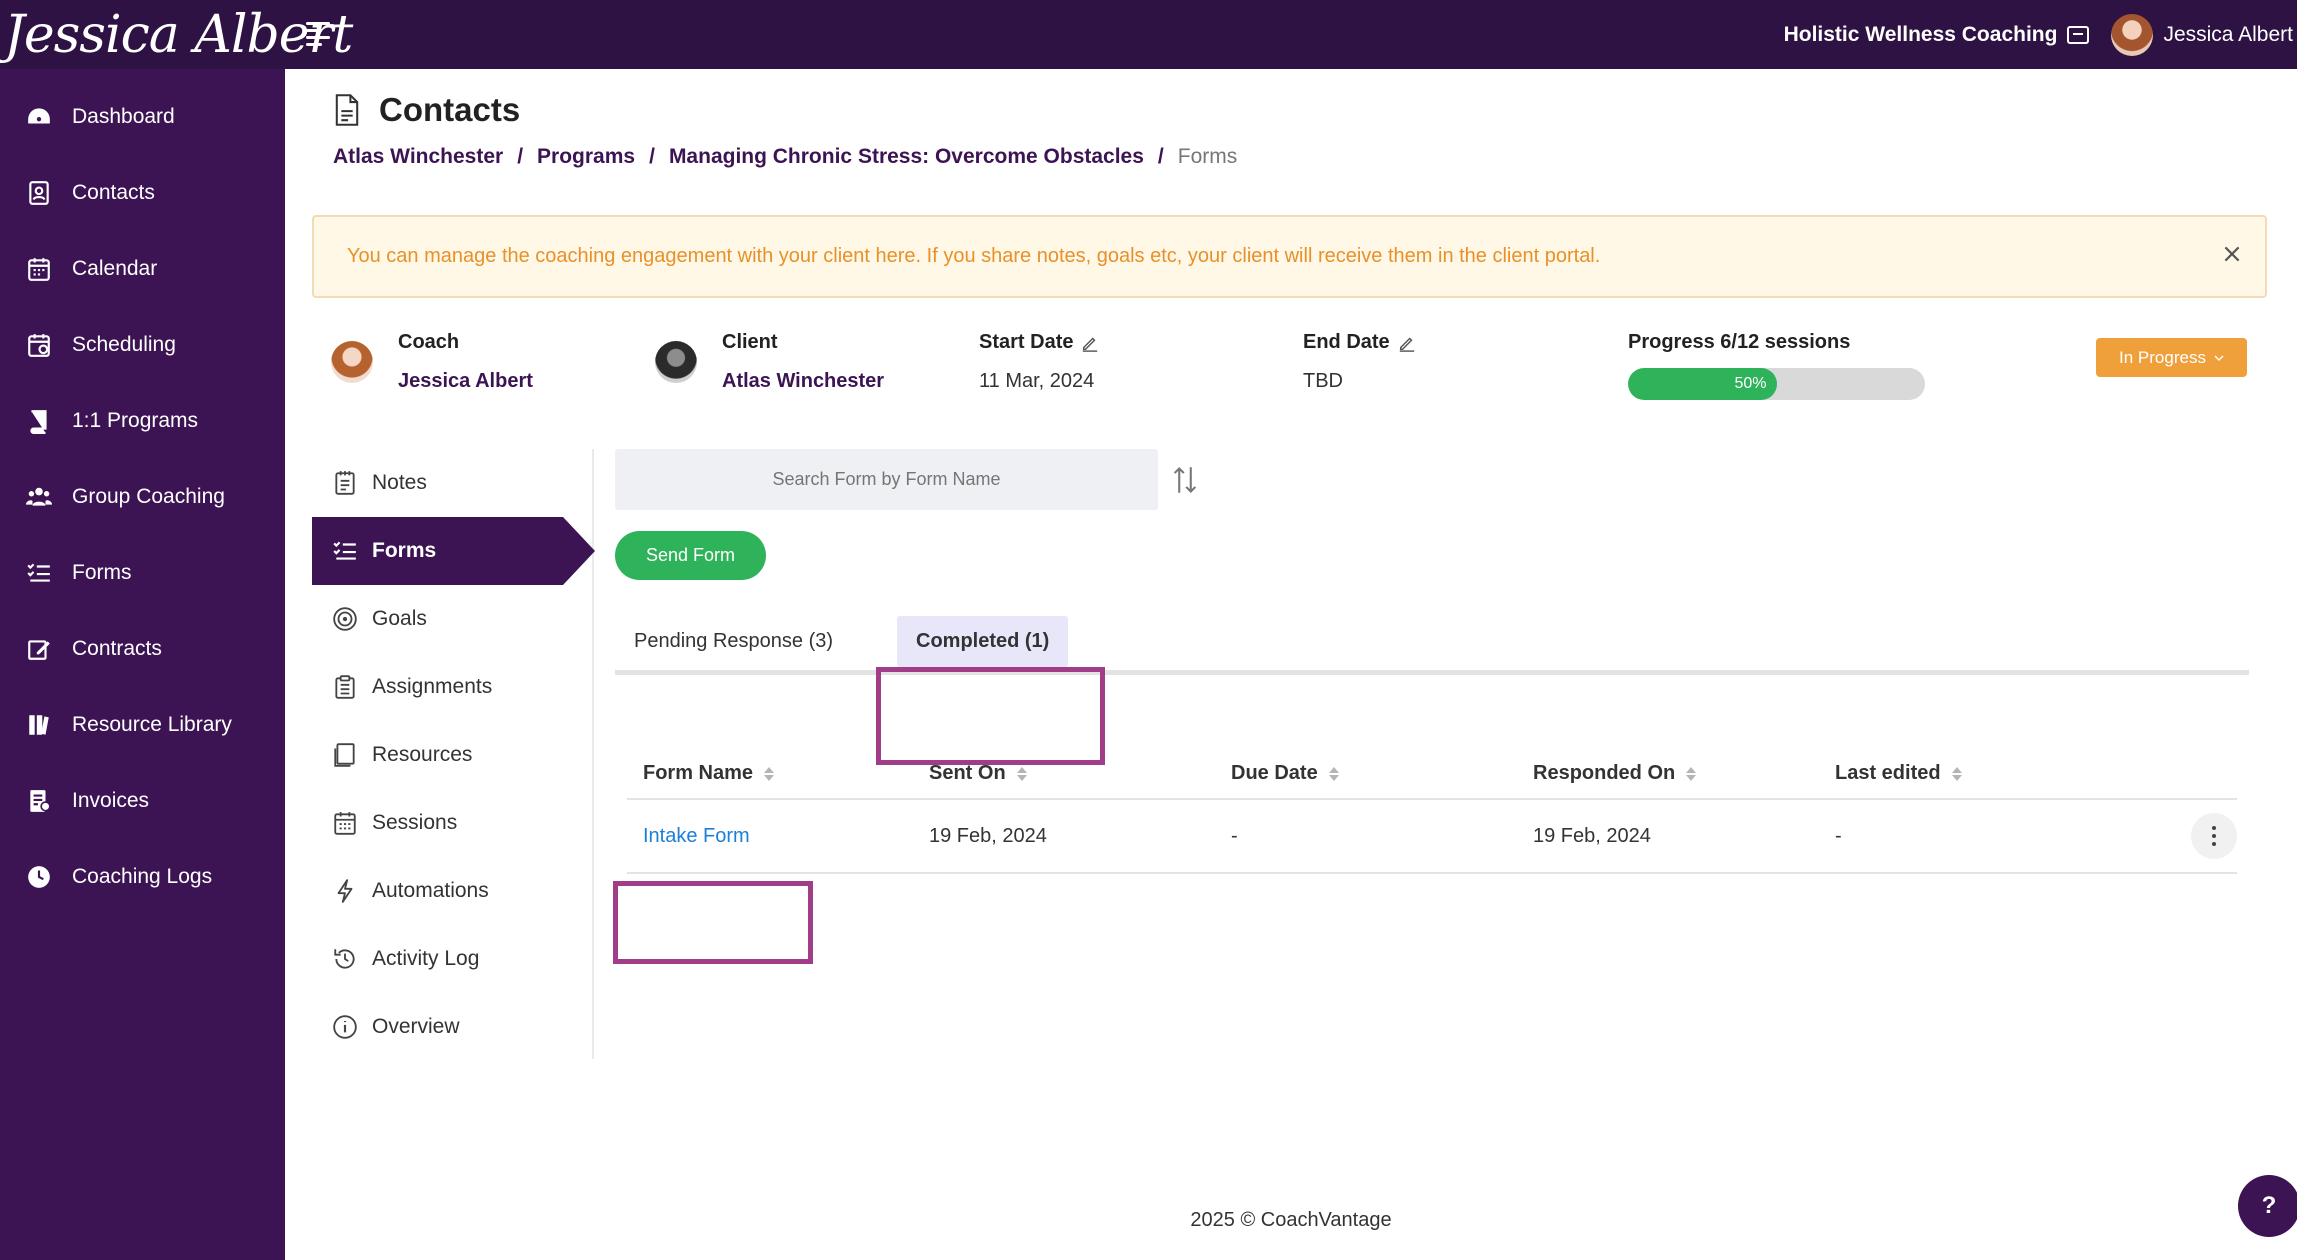 The width and height of the screenshot is (2297, 1260). I want to click on end-date: End Date TBD, so click(1359, 362).